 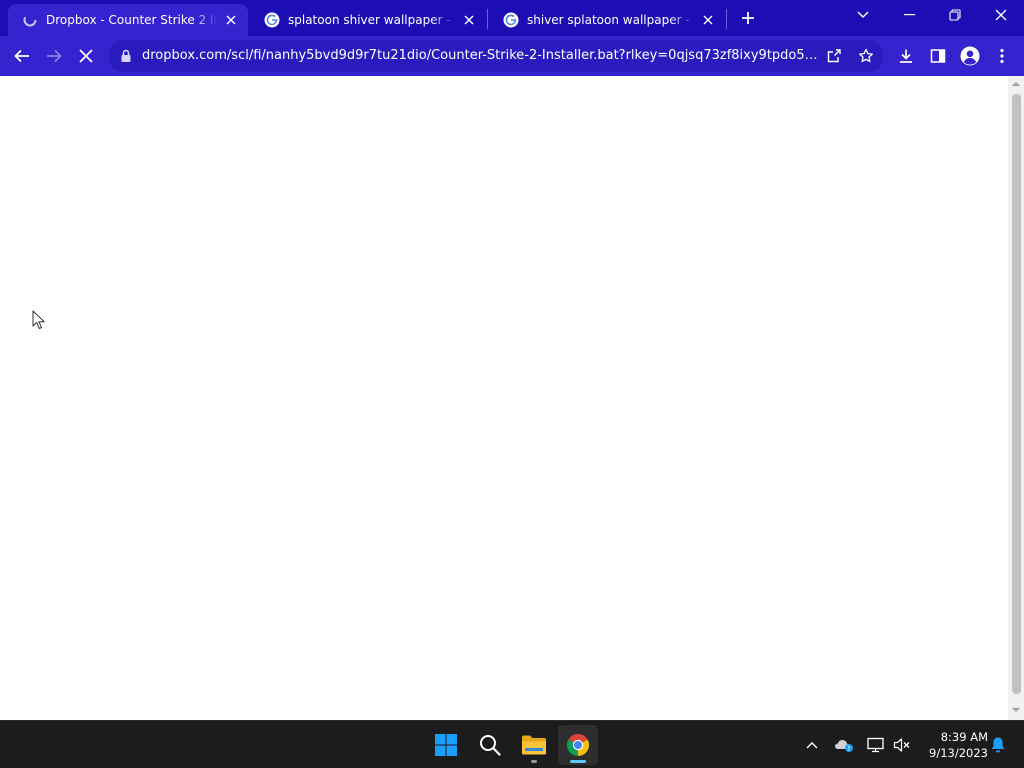 What do you see at coordinates (1016, 710) in the screenshot?
I see `scroll-down-arrow-icon` at bounding box center [1016, 710].